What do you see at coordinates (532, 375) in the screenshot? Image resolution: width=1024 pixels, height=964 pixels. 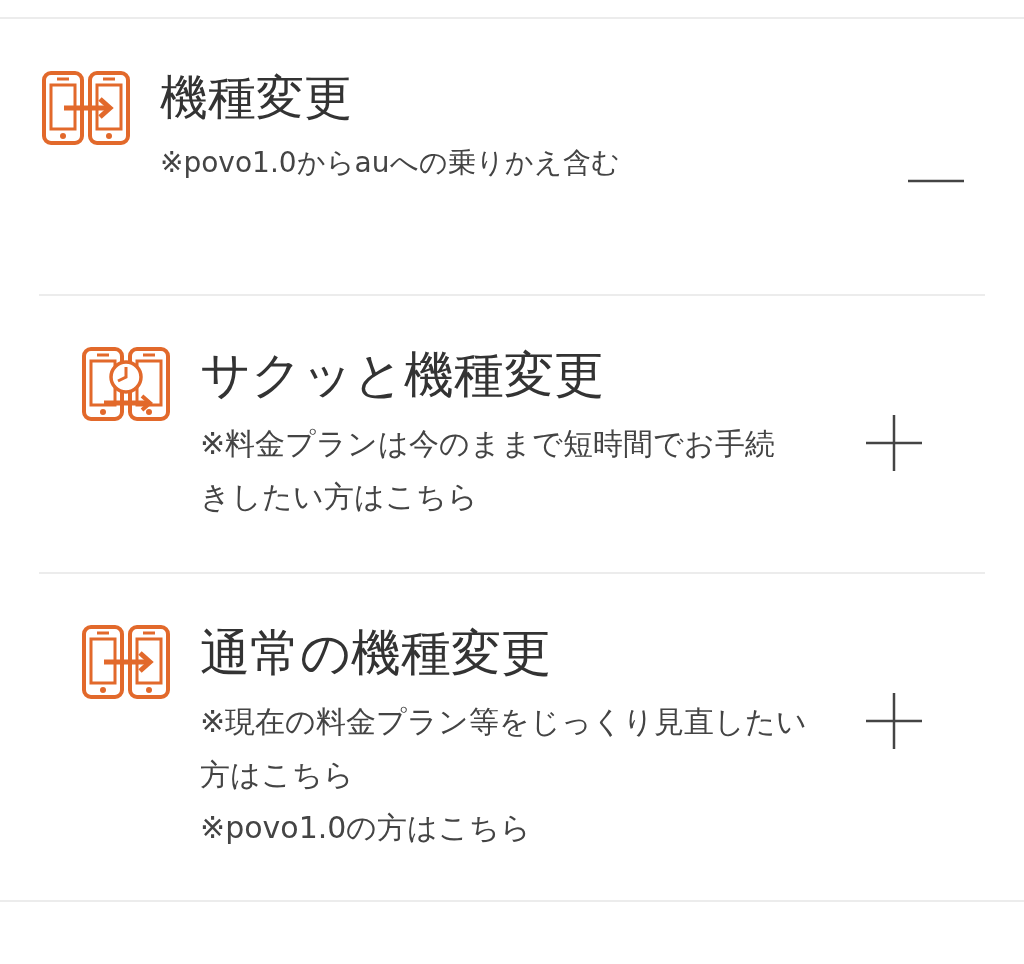 I see `option-title: サクッと機種変更` at bounding box center [532, 375].